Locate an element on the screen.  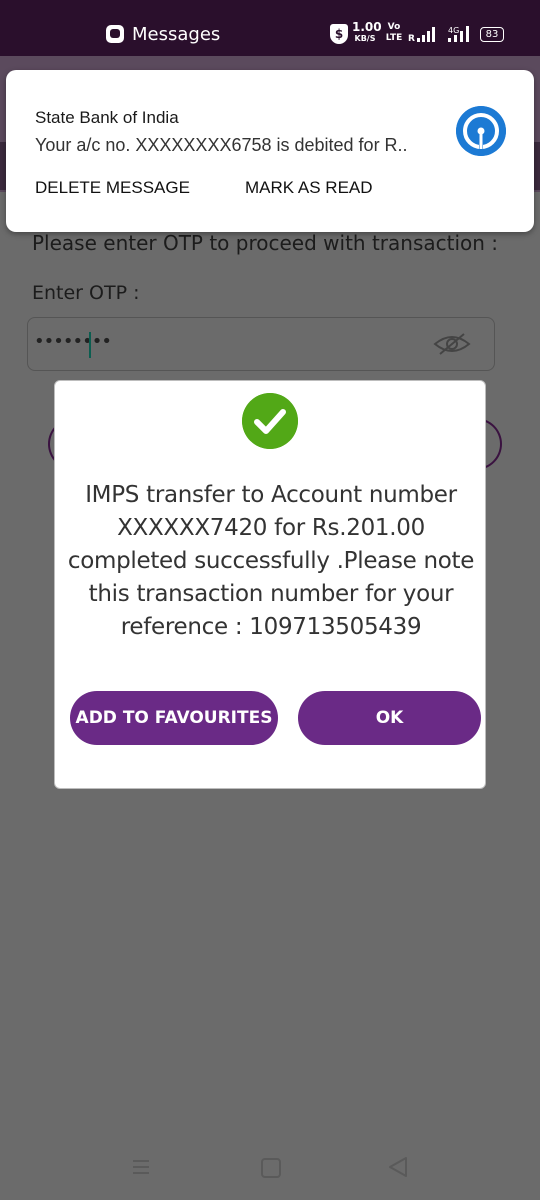
volte-indicator: Vo LTE is located at coordinates (394, 33).